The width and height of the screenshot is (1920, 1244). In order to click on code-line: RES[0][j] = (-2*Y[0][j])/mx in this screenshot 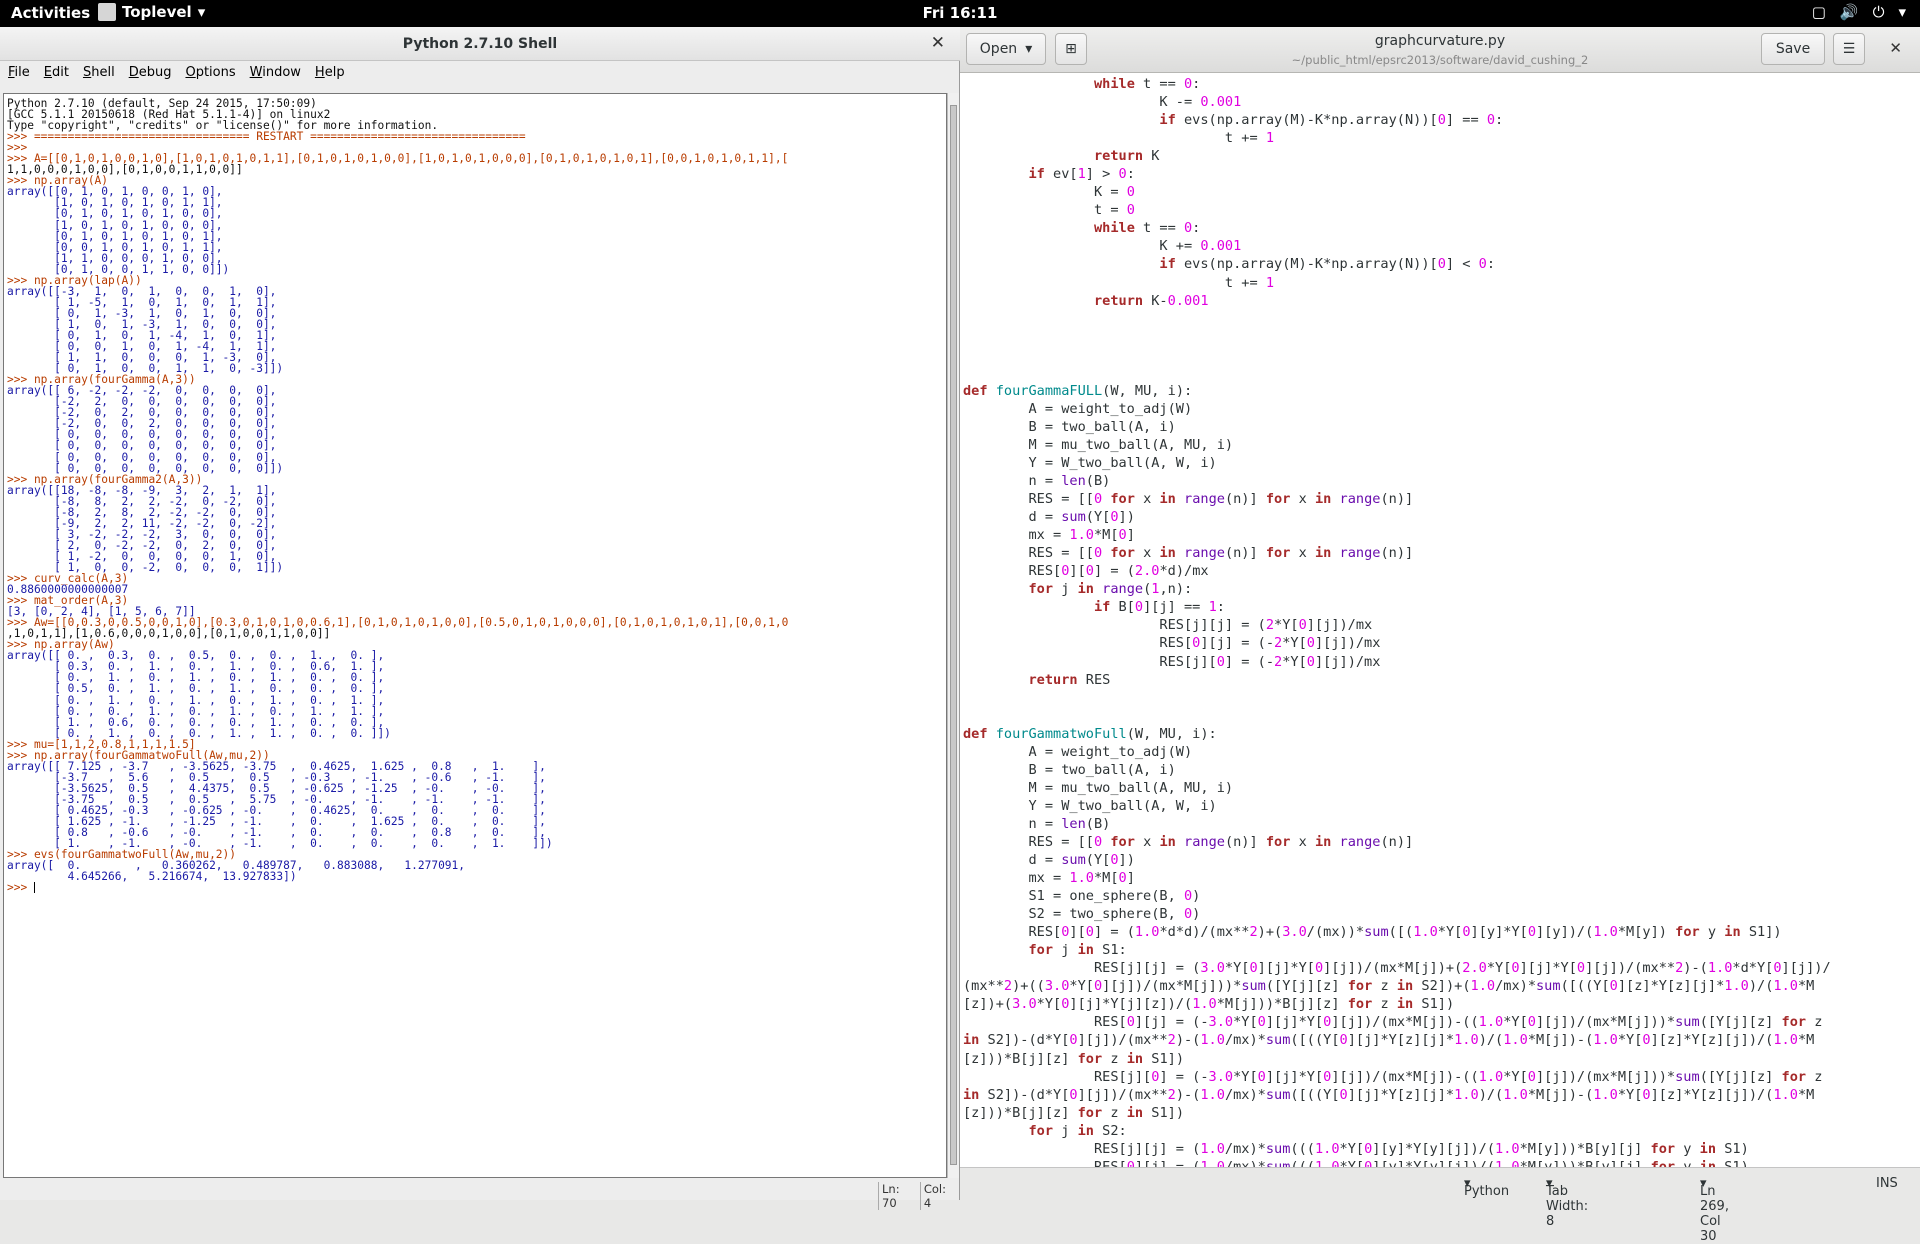, I will do `click(1172, 643)`.